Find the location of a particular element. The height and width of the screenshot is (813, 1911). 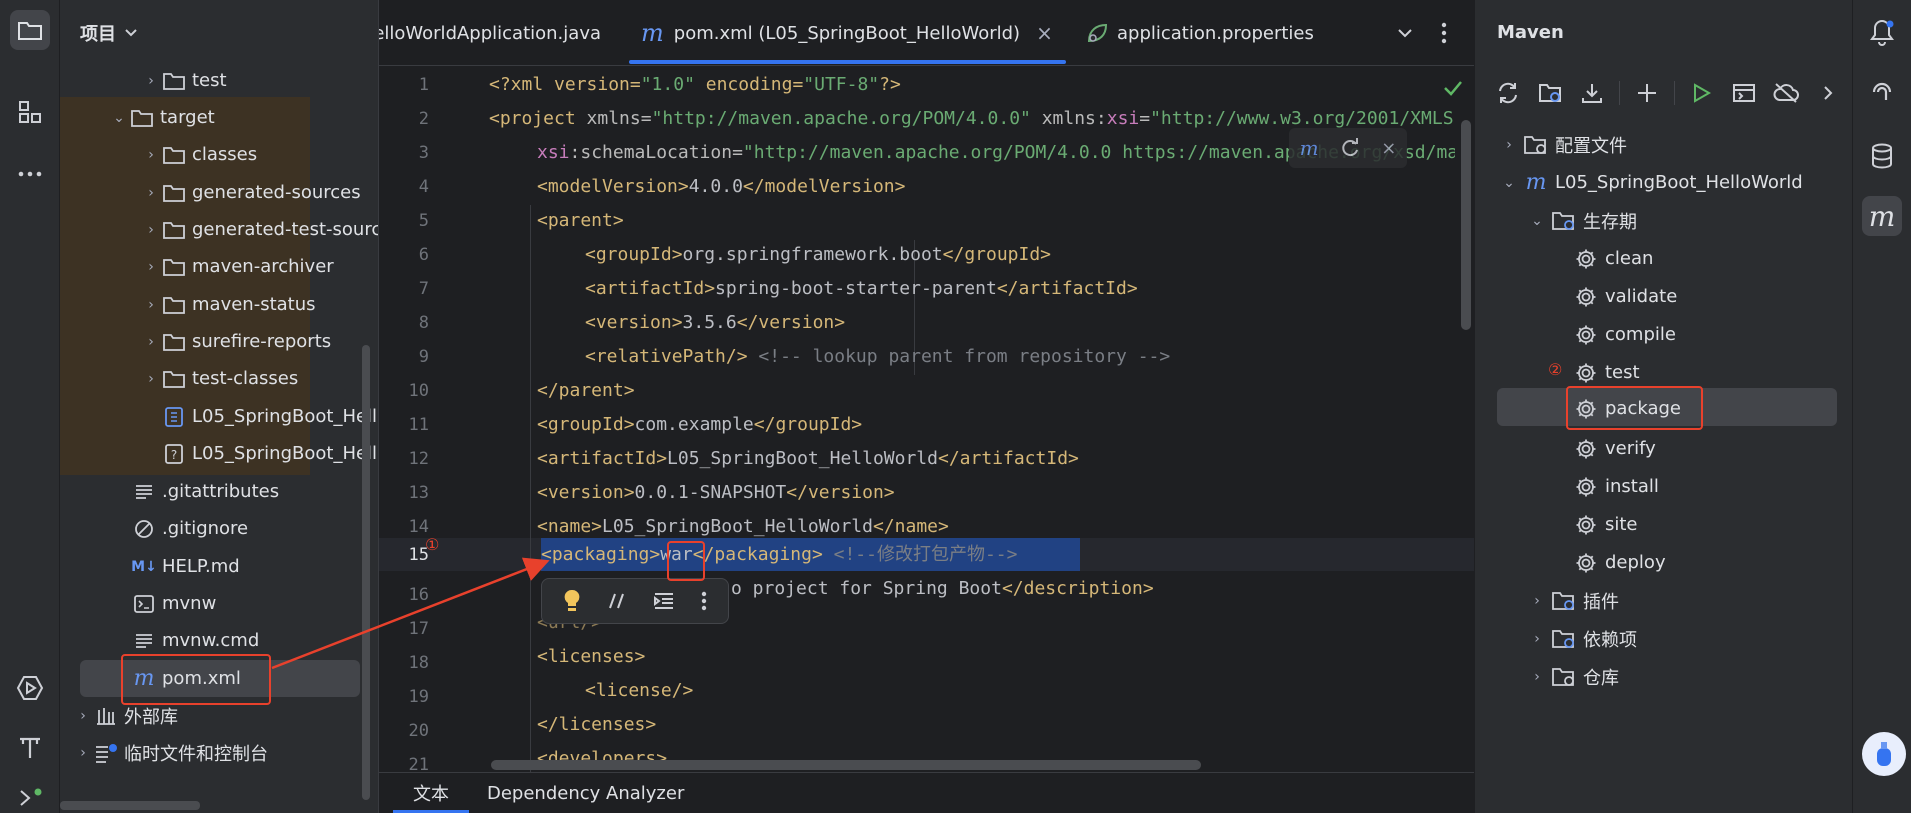

reload-all-button is located at coordinates (1508, 93).